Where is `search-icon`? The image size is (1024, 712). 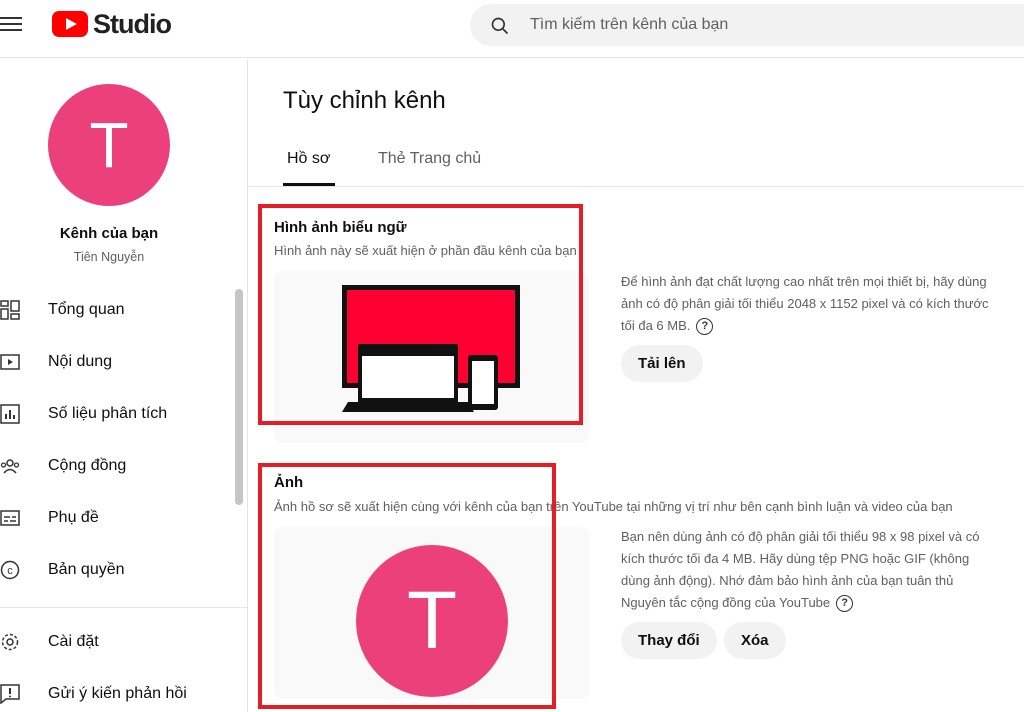 search-icon is located at coordinates (500, 26).